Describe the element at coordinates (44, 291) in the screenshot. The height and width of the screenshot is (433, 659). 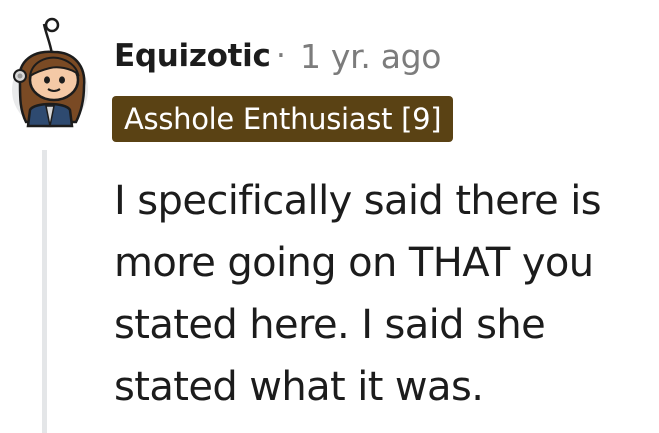
I see `thread-line` at that location.